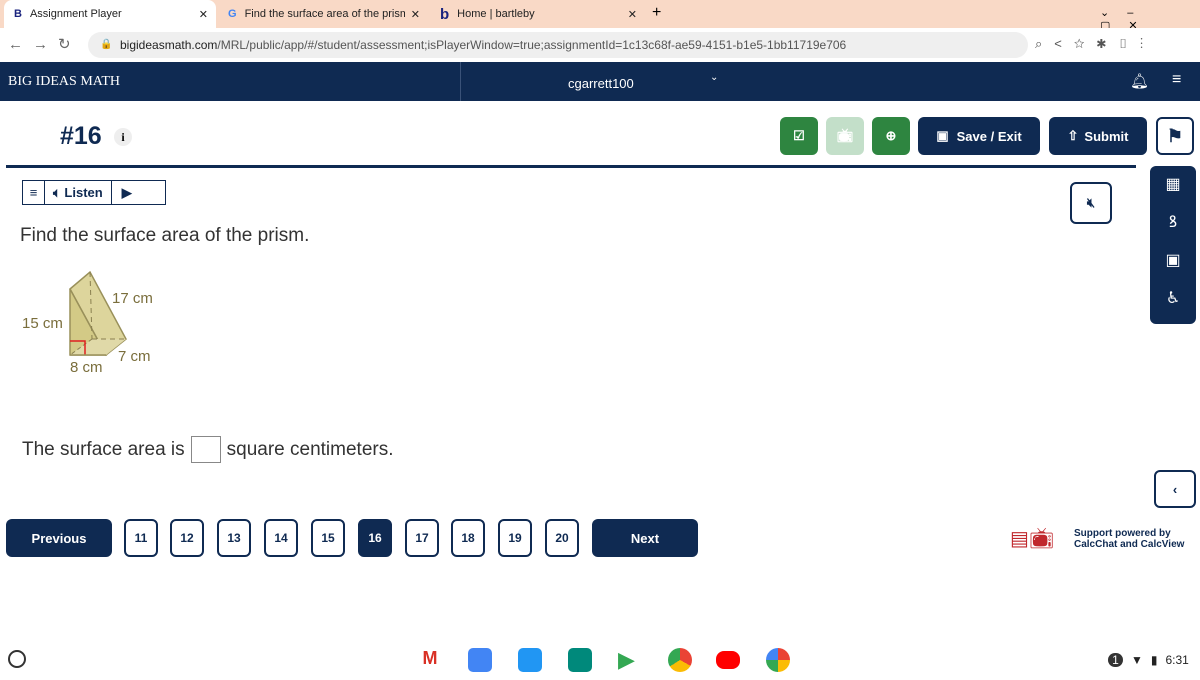 This screenshot has height=680, width=1200. What do you see at coordinates (515, 538) in the screenshot?
I see `page-19: 19` at bounding box center [515, 538].